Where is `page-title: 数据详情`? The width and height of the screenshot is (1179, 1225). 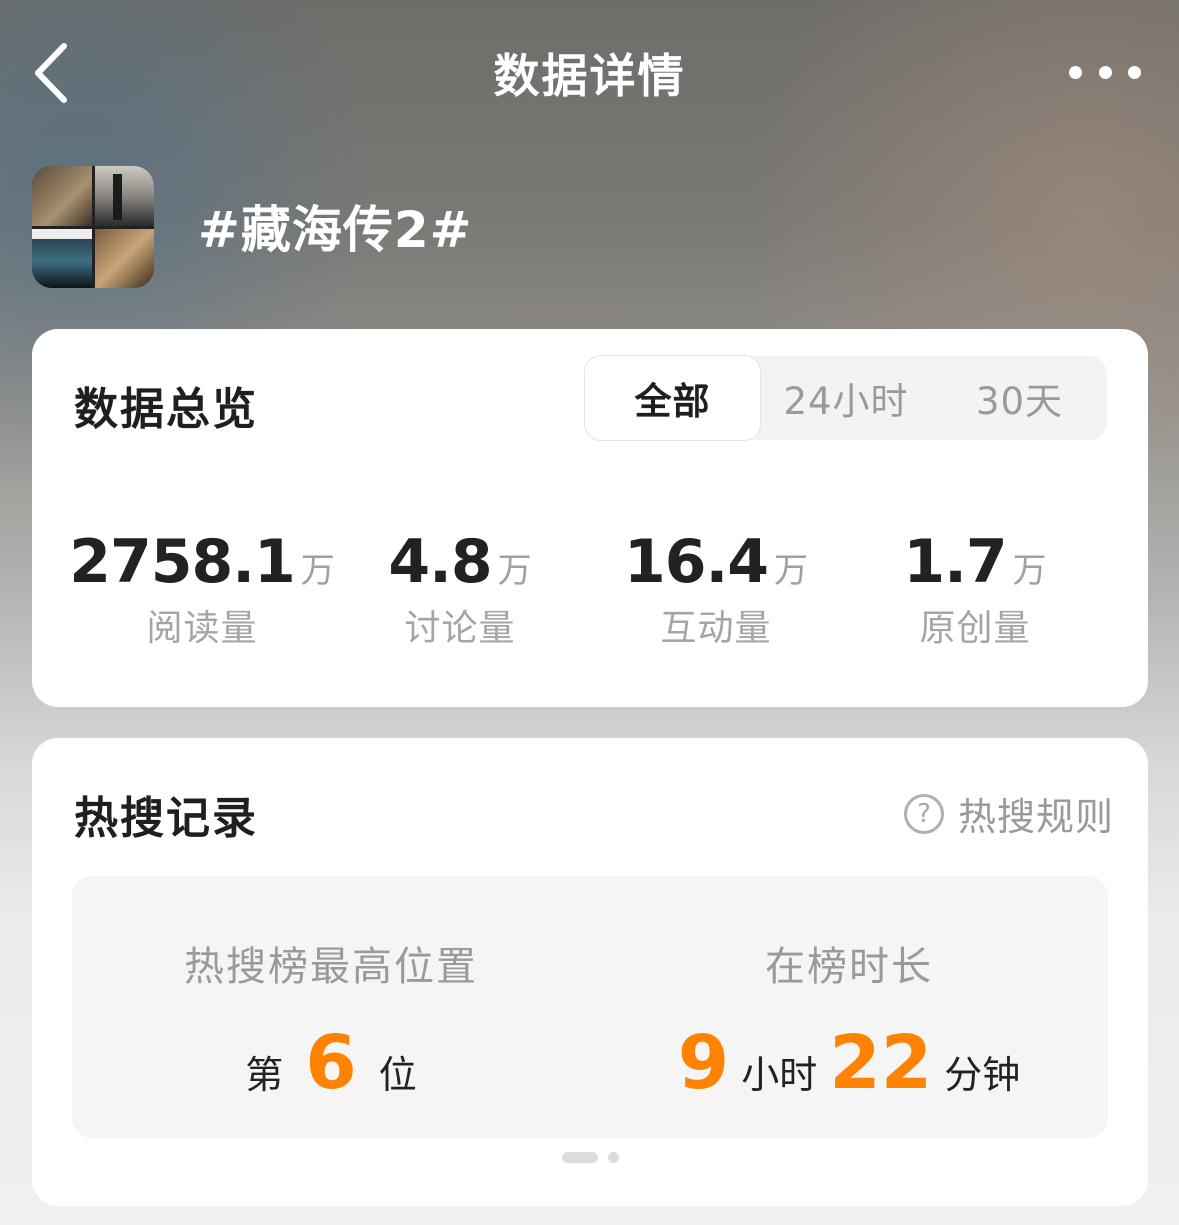
page-title: 数据详情 is located at coordinates (589, 76).